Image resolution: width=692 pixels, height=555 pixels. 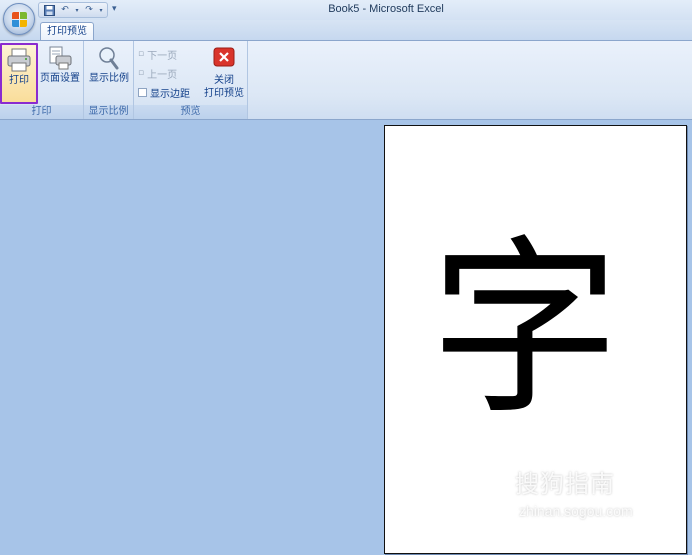 What do you see at coordinates (41, 112) in the screenshot?
I see `group-label-print: 打印` at bounding box center [41, 112].